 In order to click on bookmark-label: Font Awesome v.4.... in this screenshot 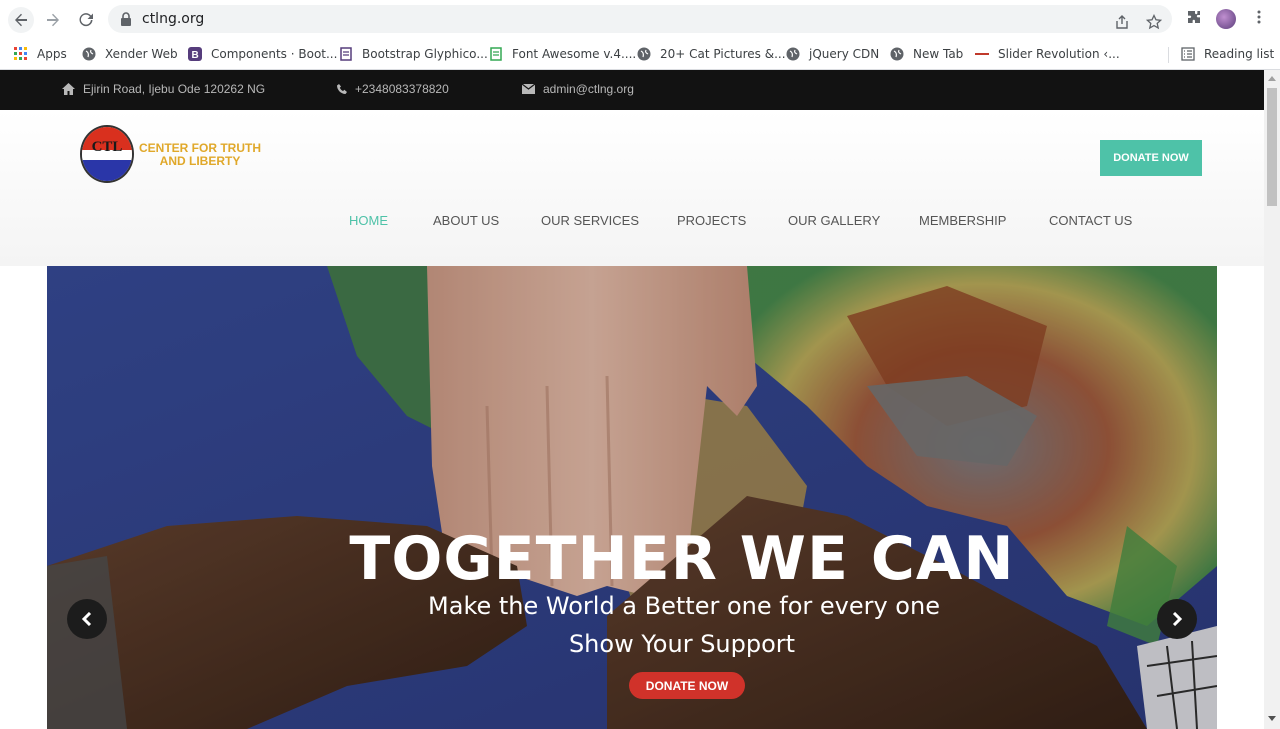, I will do `click(574, 54)`.